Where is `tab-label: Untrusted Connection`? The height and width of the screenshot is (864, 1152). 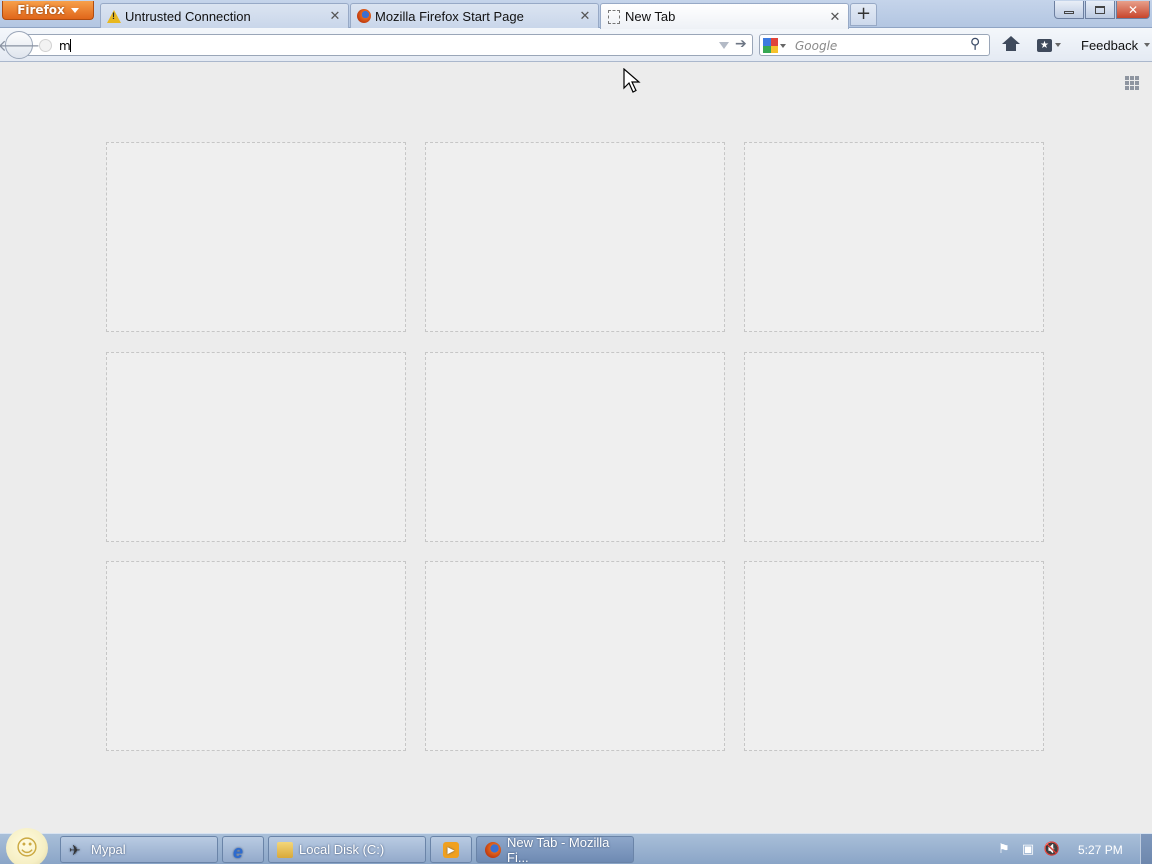
tab-label: Untrusted Connection is located at coordinates (188, 16).